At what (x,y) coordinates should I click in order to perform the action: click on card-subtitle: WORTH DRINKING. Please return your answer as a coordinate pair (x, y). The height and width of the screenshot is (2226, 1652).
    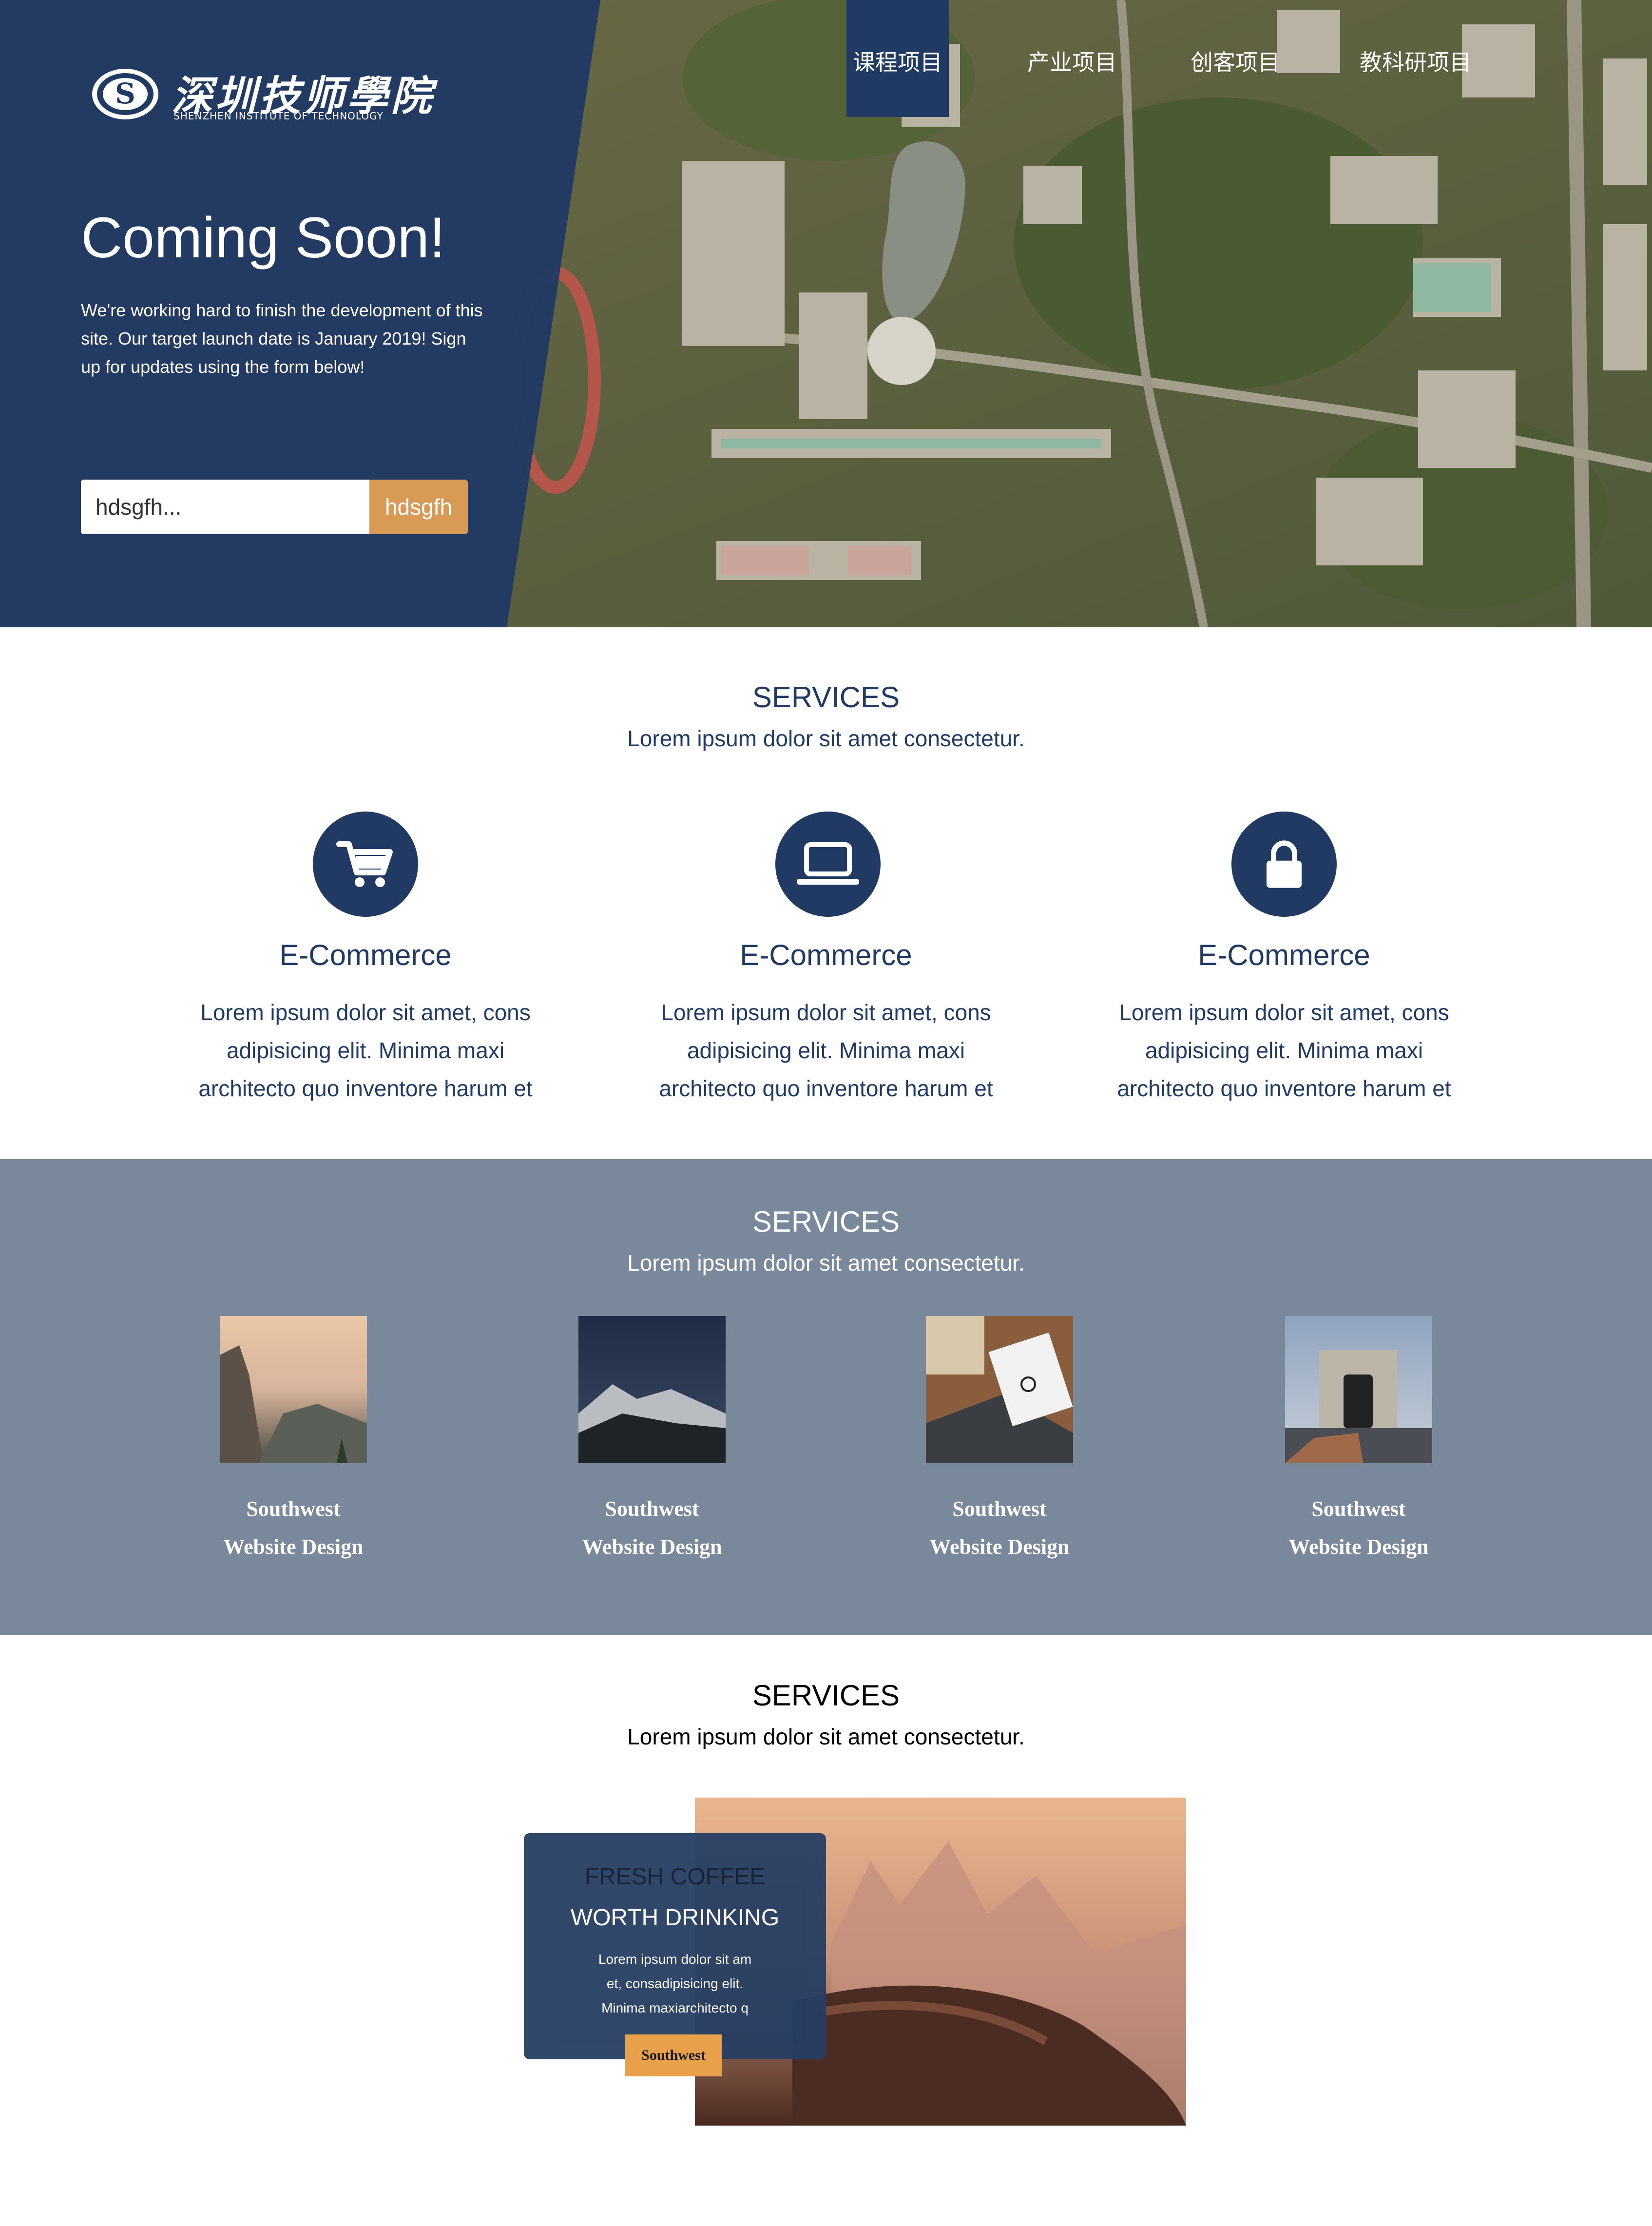
    Looking at the image, I should click on (675, 1918).